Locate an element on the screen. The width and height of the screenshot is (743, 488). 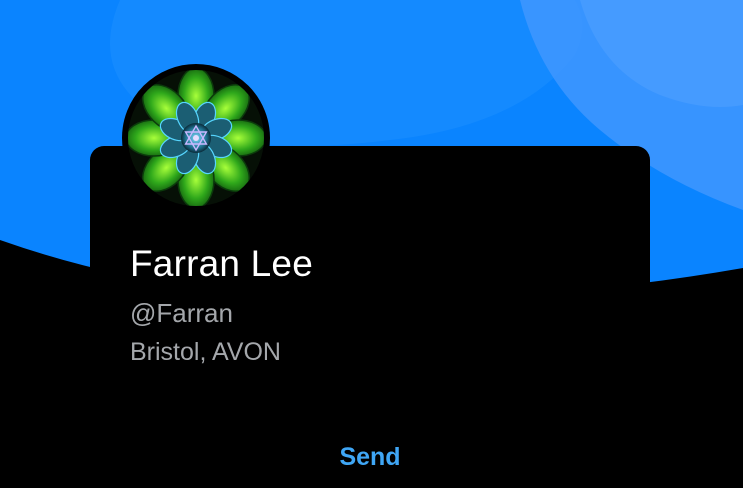
profile-location: Bristol, AVON is located at coordinates (205, 352).